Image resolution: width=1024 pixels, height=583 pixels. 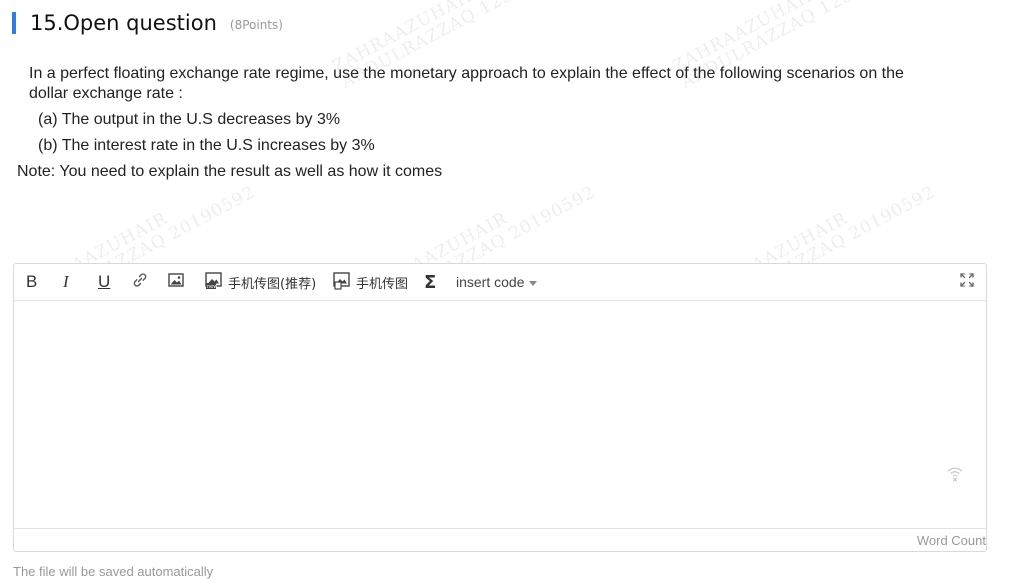 I want to click on underline-icon: U, so click(x=104, y=281).